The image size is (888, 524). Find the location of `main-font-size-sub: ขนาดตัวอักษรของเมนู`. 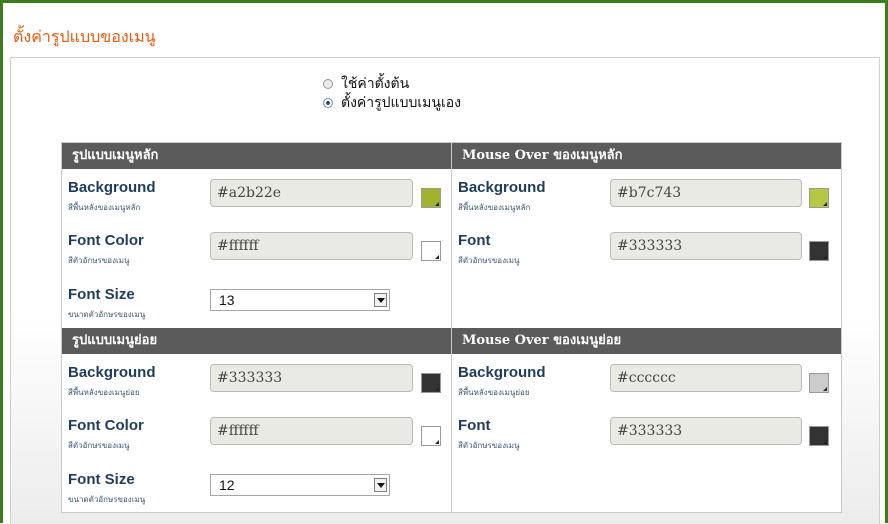

main-font-size-sub: ขนาดตัวอักษรของเมนู is located at coordinates (107, 314).